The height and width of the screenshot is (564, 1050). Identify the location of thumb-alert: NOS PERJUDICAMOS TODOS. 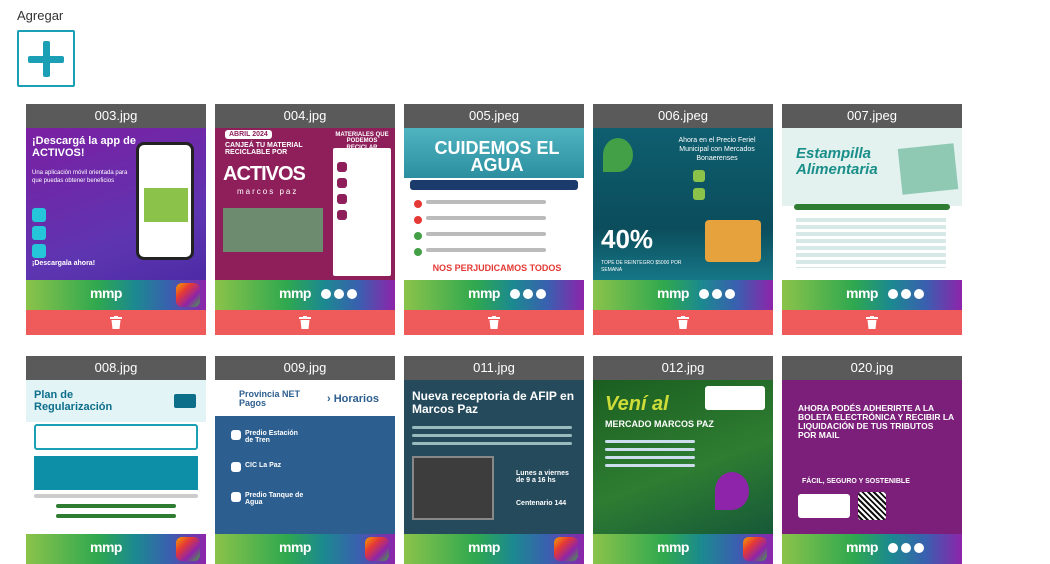
(497, 268).